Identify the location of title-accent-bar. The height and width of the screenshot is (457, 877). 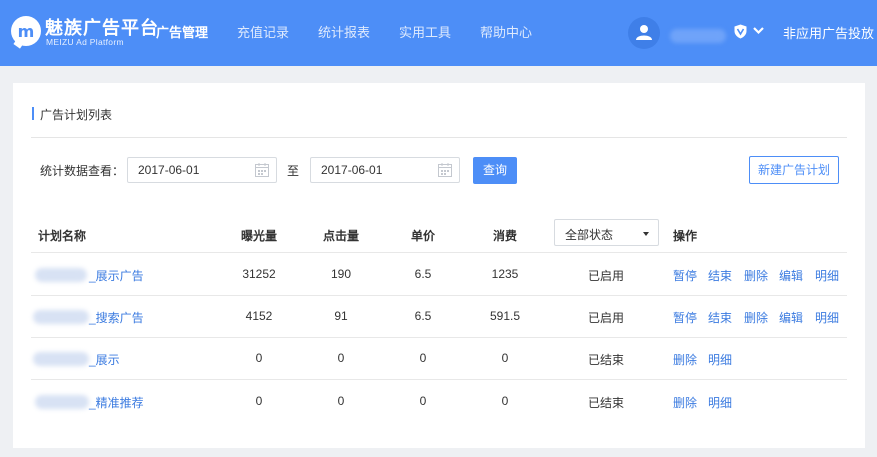
(33, 113).